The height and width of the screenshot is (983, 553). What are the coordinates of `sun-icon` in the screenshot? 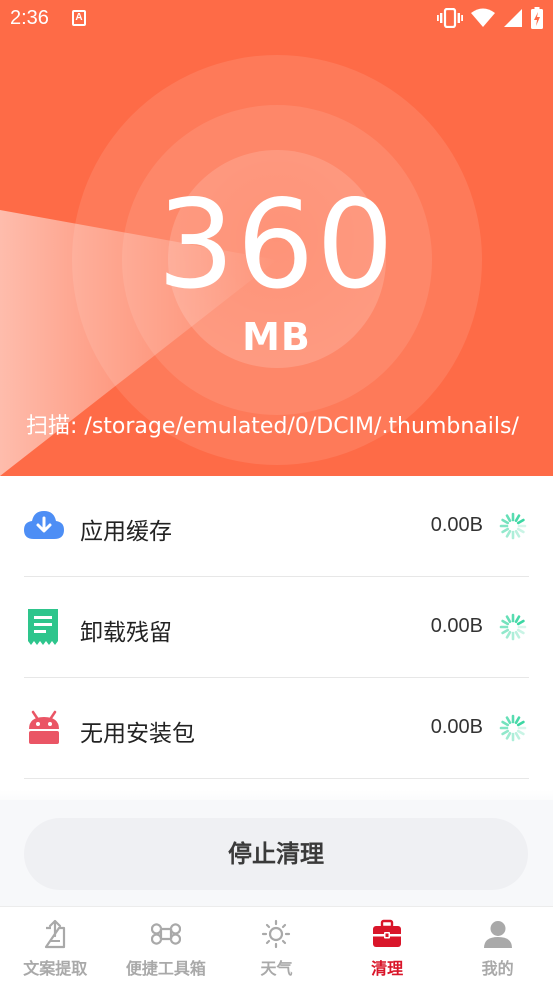 It's located at (276, 934).